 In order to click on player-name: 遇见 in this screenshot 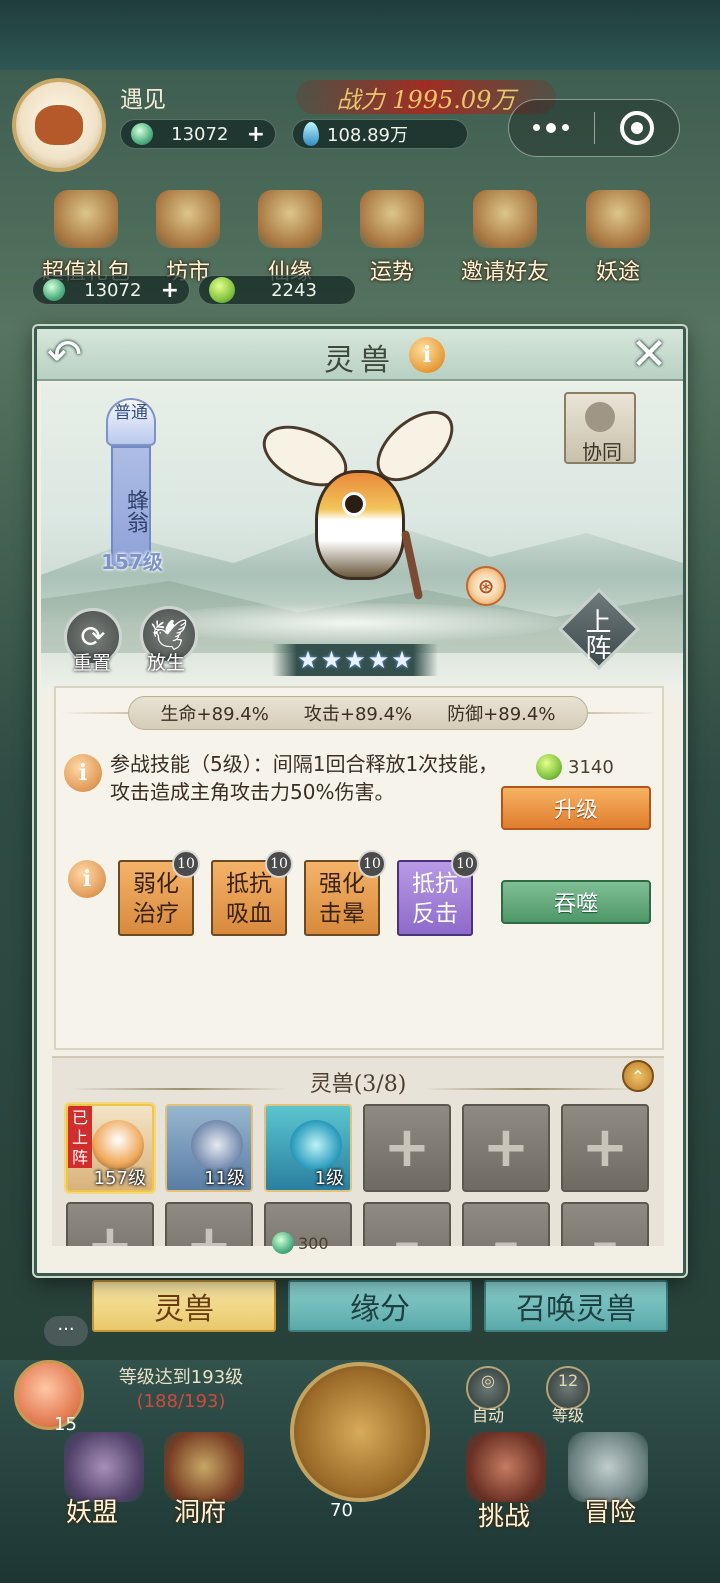, I will do `click(143, 100)`.